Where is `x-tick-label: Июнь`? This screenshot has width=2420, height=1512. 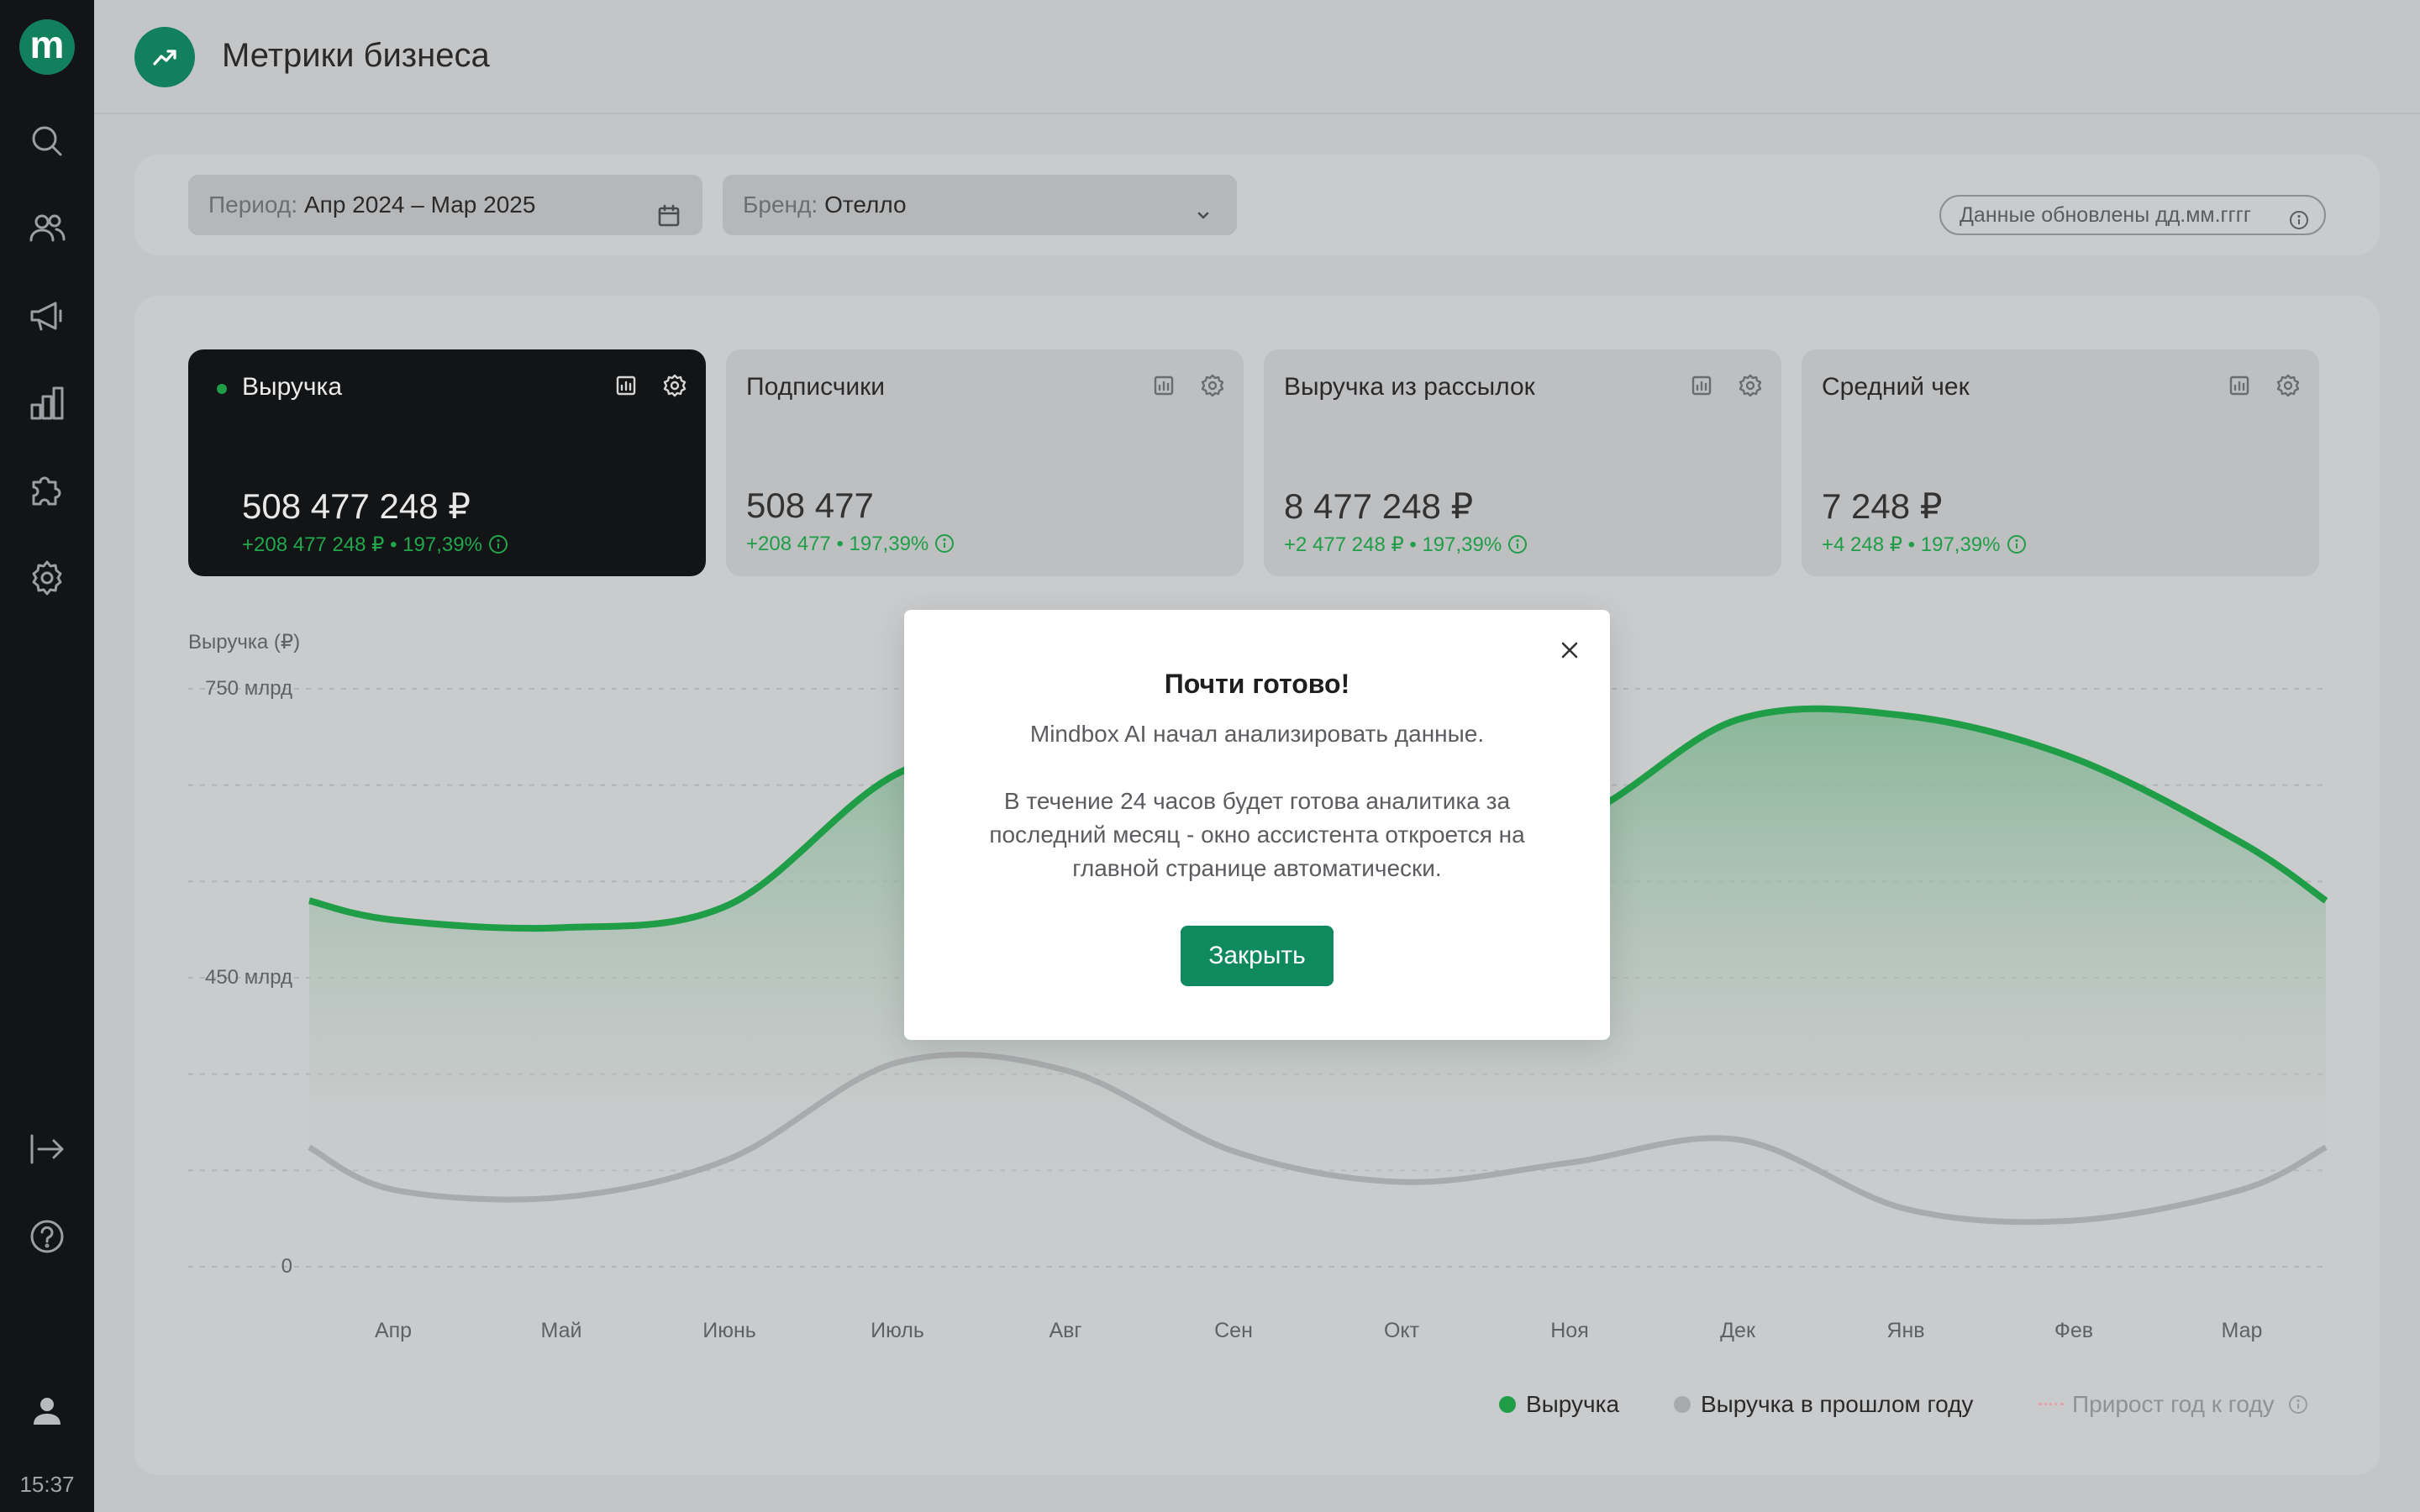
x-tick-label: Июнь is located at coordinates (729, 1330).